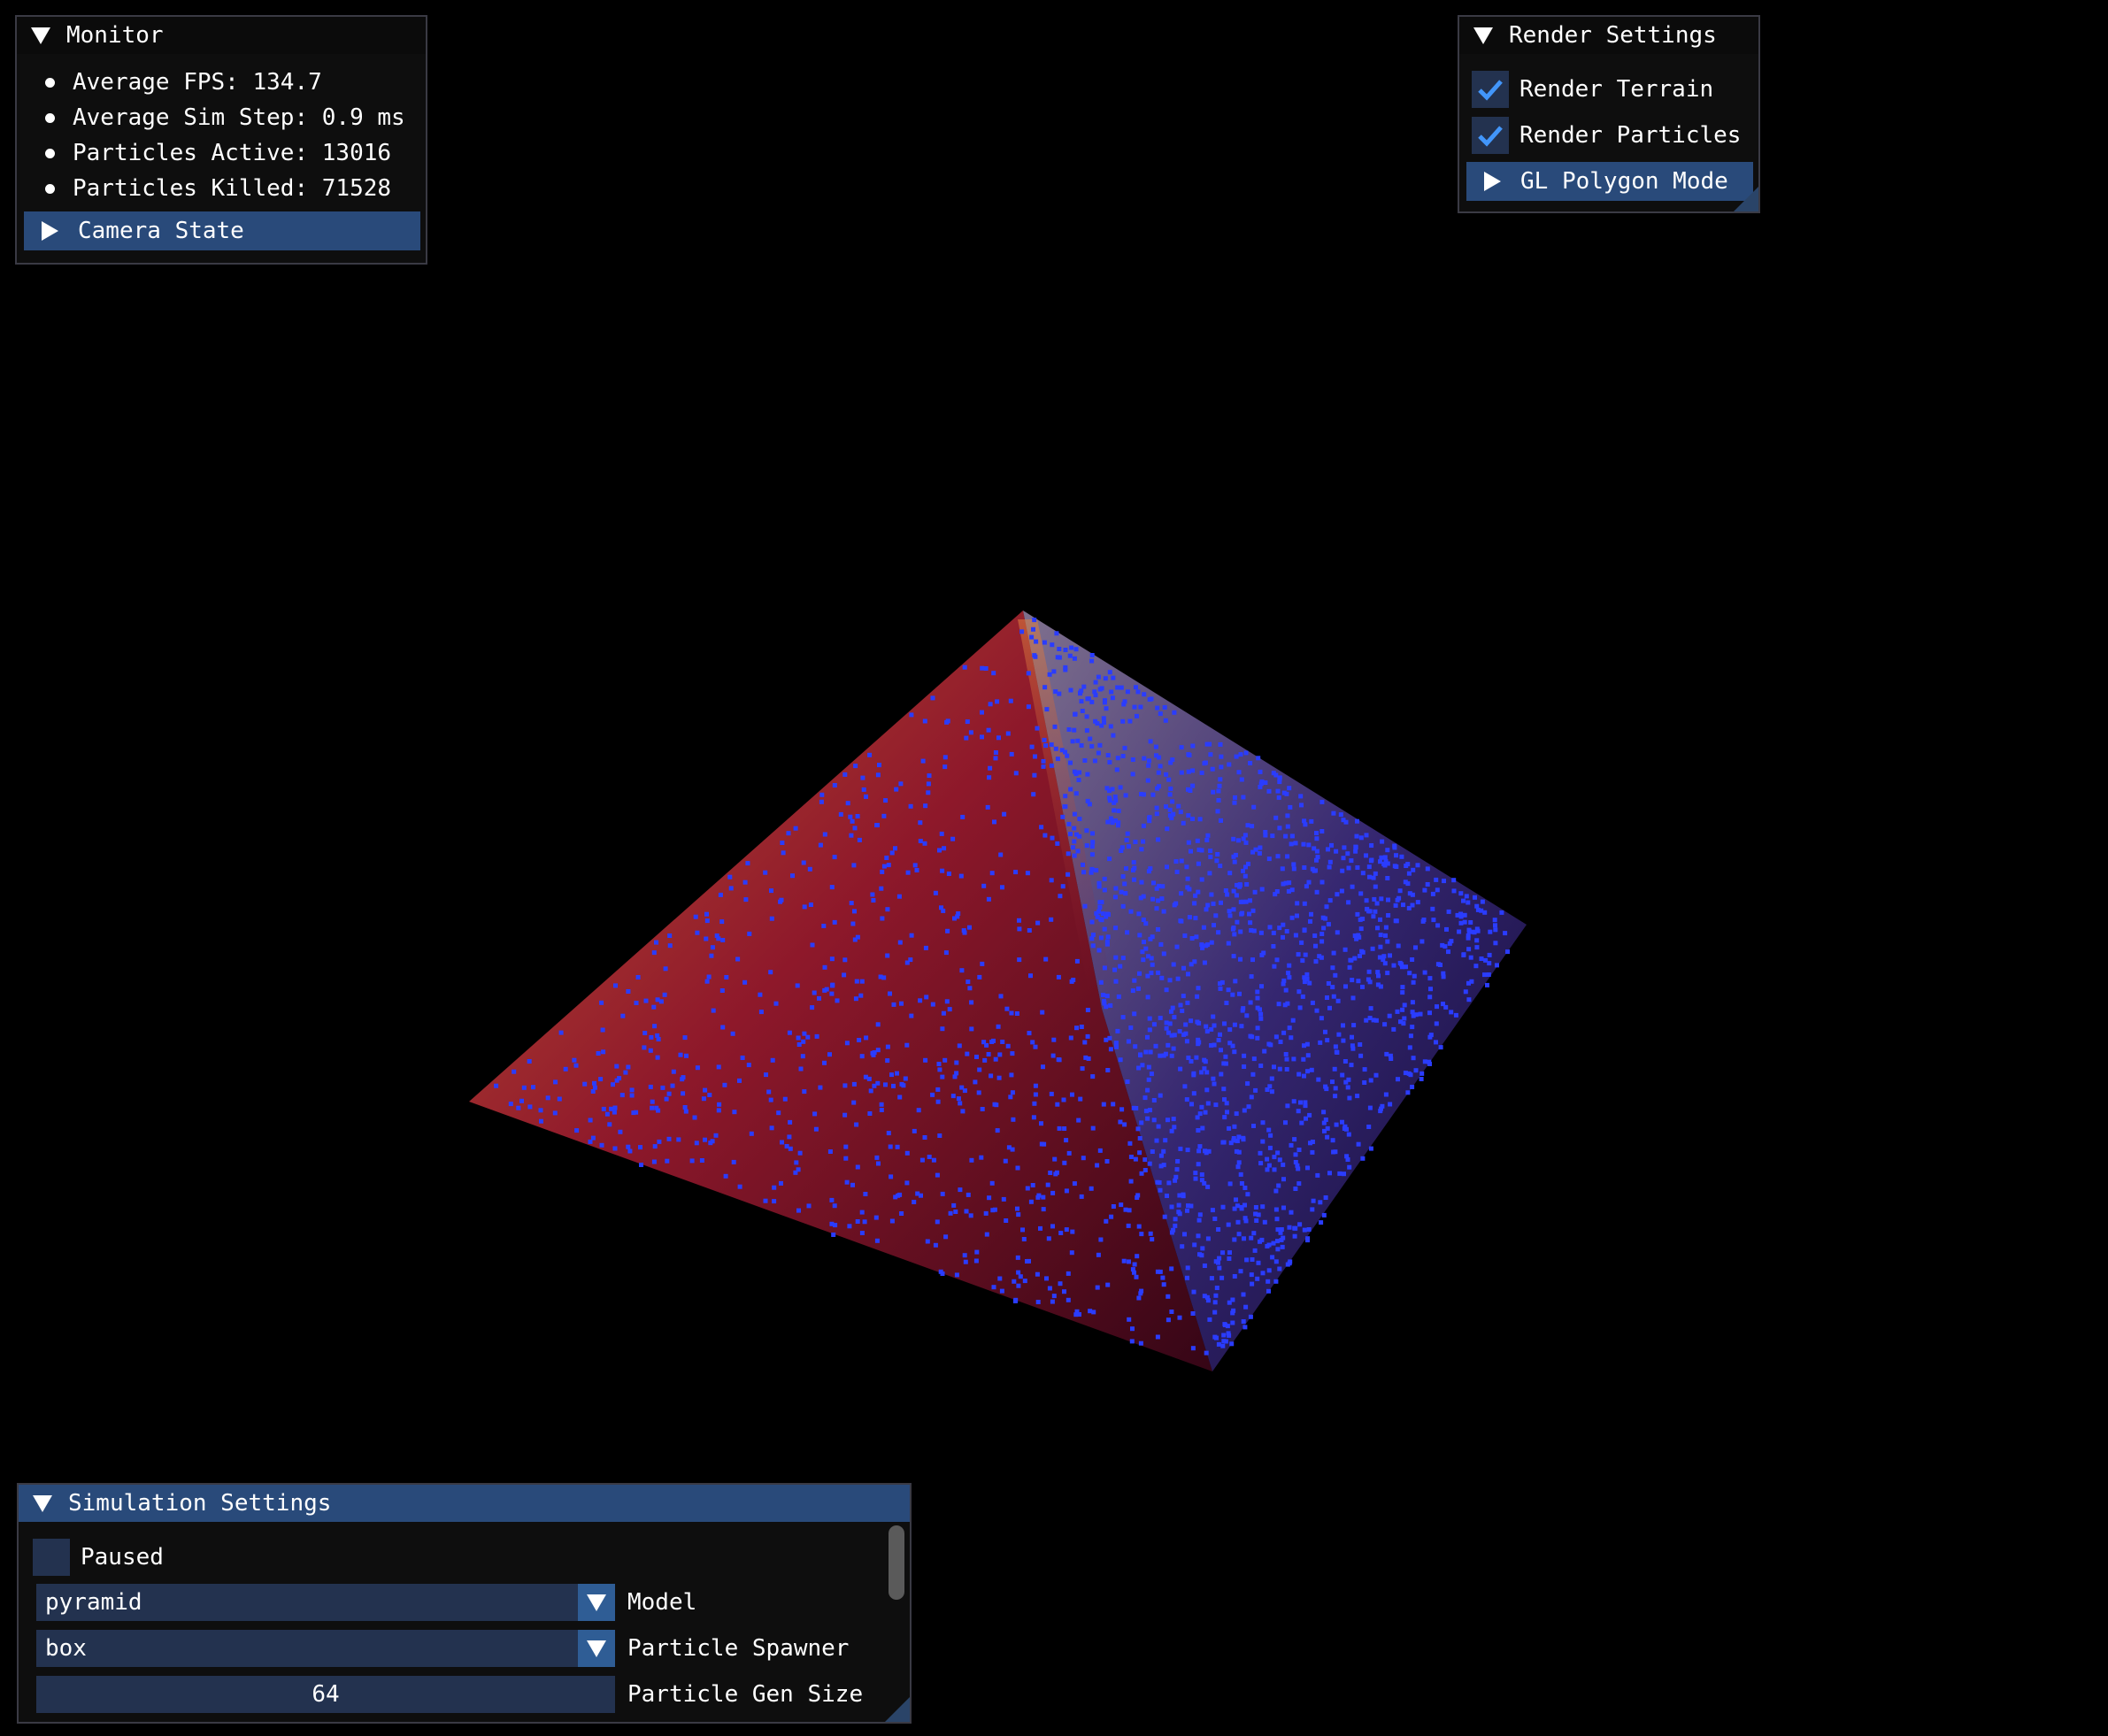 The height and width of the screenshot is (1736, 2108). What do you see at coordinates (51, 1557) in the screenshot?
I see `paused-checkbox` at bounding box center [51, 1557].